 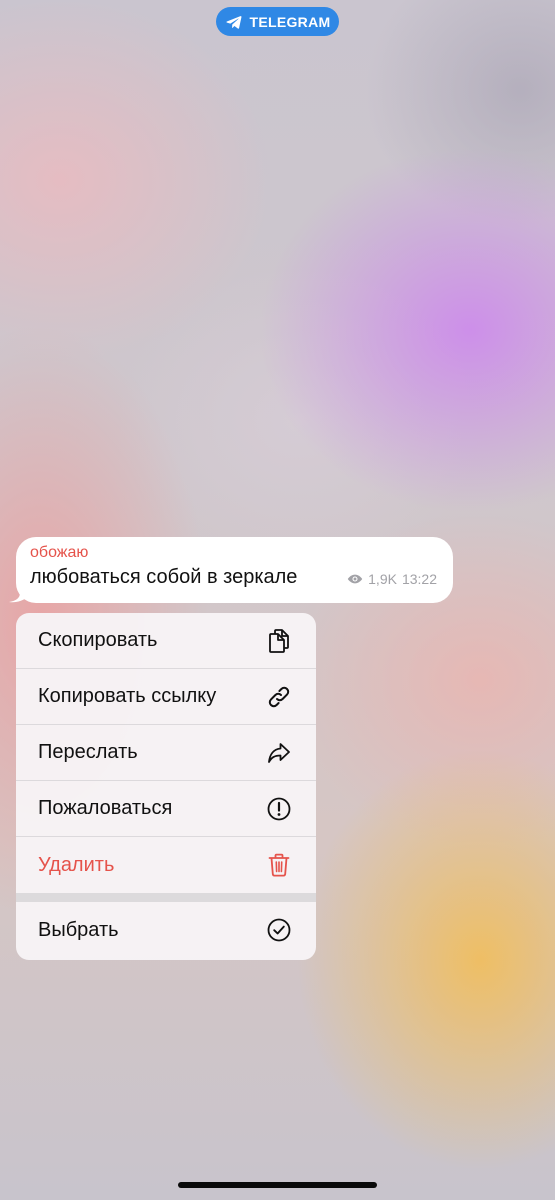 I want to click on menu-item-delete: Удалить, so click(x=166, y=865).